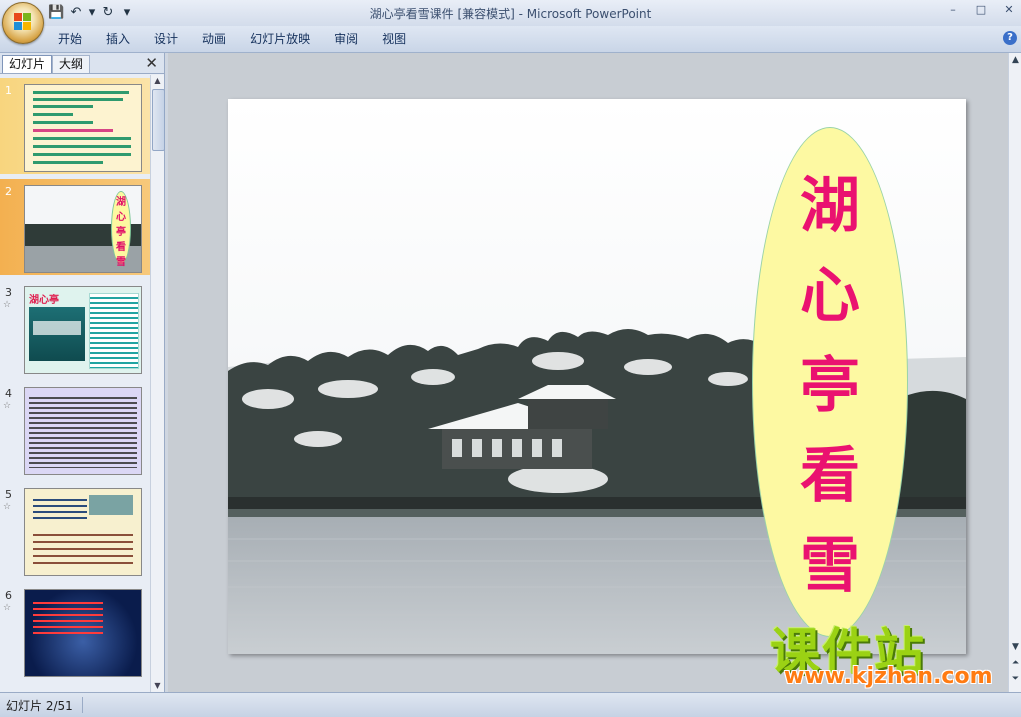  Describe the element at coordinates (39, 706) in the screenshot. I see `slide-counter: 幻灯片 2/51` at that location.